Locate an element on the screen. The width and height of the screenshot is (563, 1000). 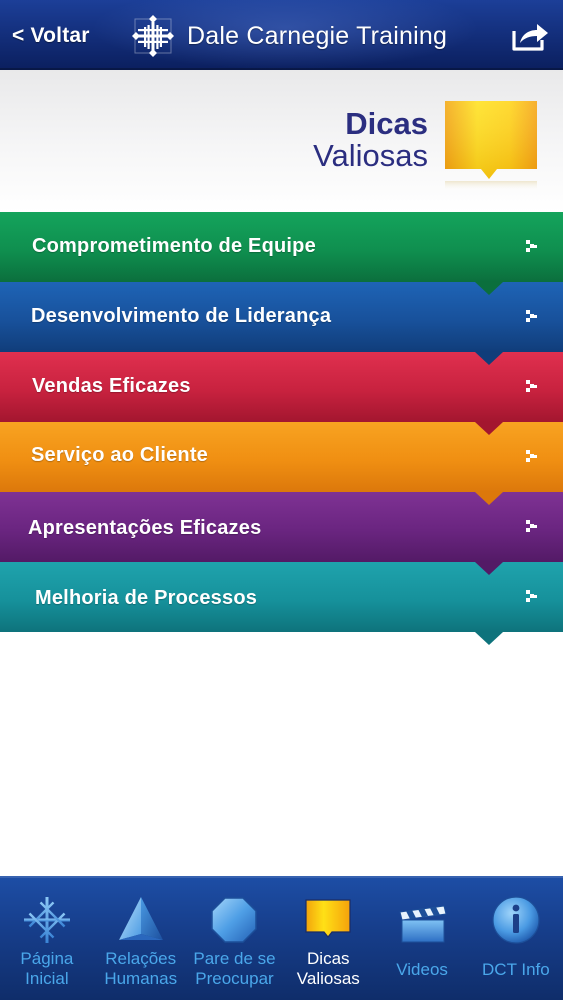
back-button: < Voltar is located at coordinates (51, 36).